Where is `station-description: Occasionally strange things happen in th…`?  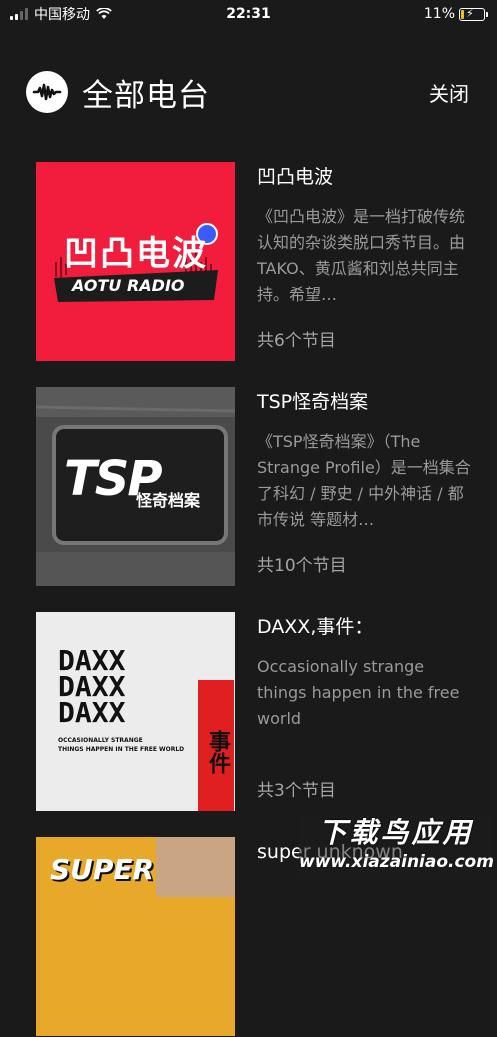
station-description: Occasionally strange things happen in th… is located at coordinates (364, 706).